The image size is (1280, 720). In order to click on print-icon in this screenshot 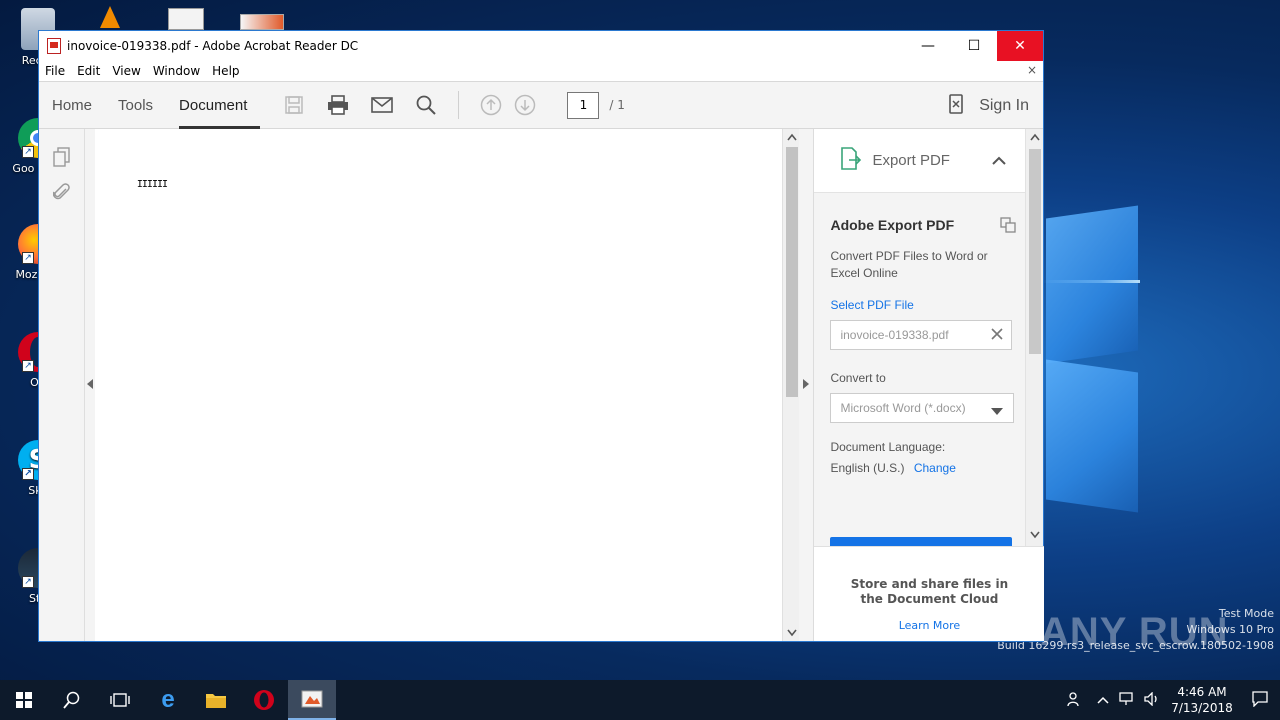, I will do `click(338, 105)`.